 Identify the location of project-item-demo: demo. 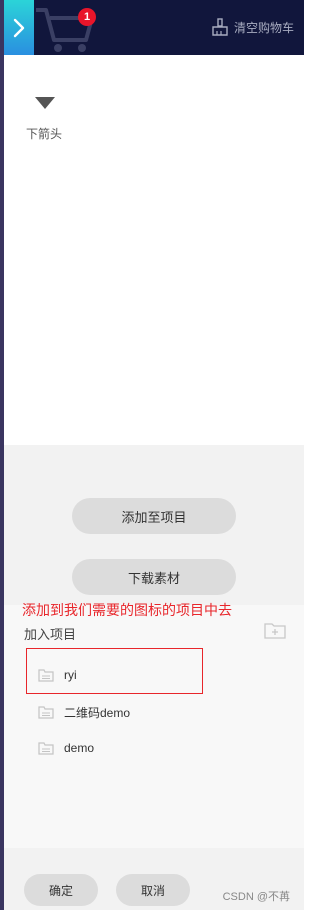
(66, 748).